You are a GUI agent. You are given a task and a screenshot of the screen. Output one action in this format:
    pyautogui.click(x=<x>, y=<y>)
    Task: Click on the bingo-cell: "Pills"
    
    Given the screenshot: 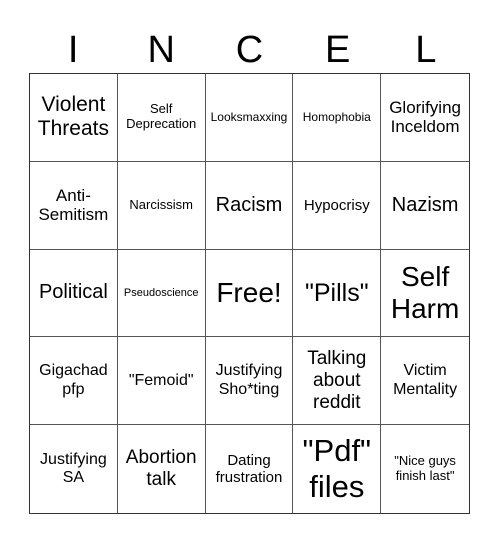 What is the action you would take?
    pyautogui.click(x=337, y=293)
    